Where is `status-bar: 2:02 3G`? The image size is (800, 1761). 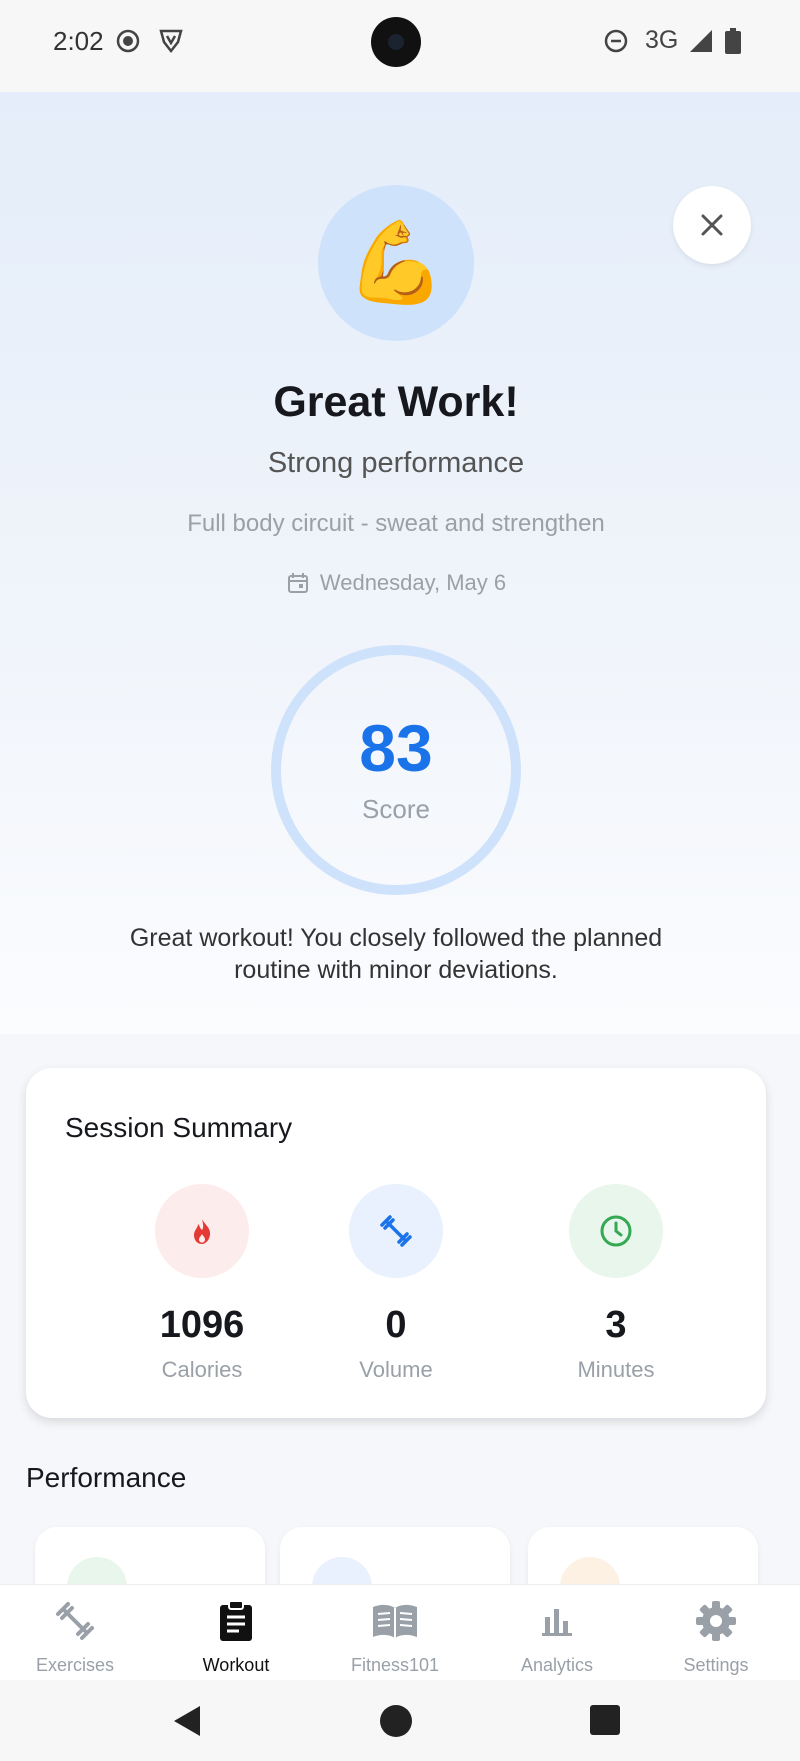
status-bar: 2:02 3G is located at coordinates (400, 46).